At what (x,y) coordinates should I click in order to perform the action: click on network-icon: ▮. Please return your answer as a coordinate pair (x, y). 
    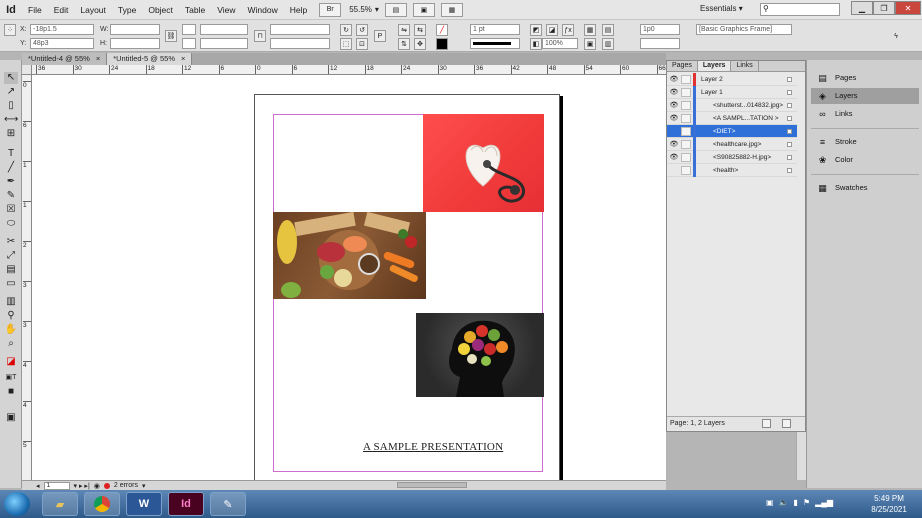
    Looking at the image, I should click on (796, 502).